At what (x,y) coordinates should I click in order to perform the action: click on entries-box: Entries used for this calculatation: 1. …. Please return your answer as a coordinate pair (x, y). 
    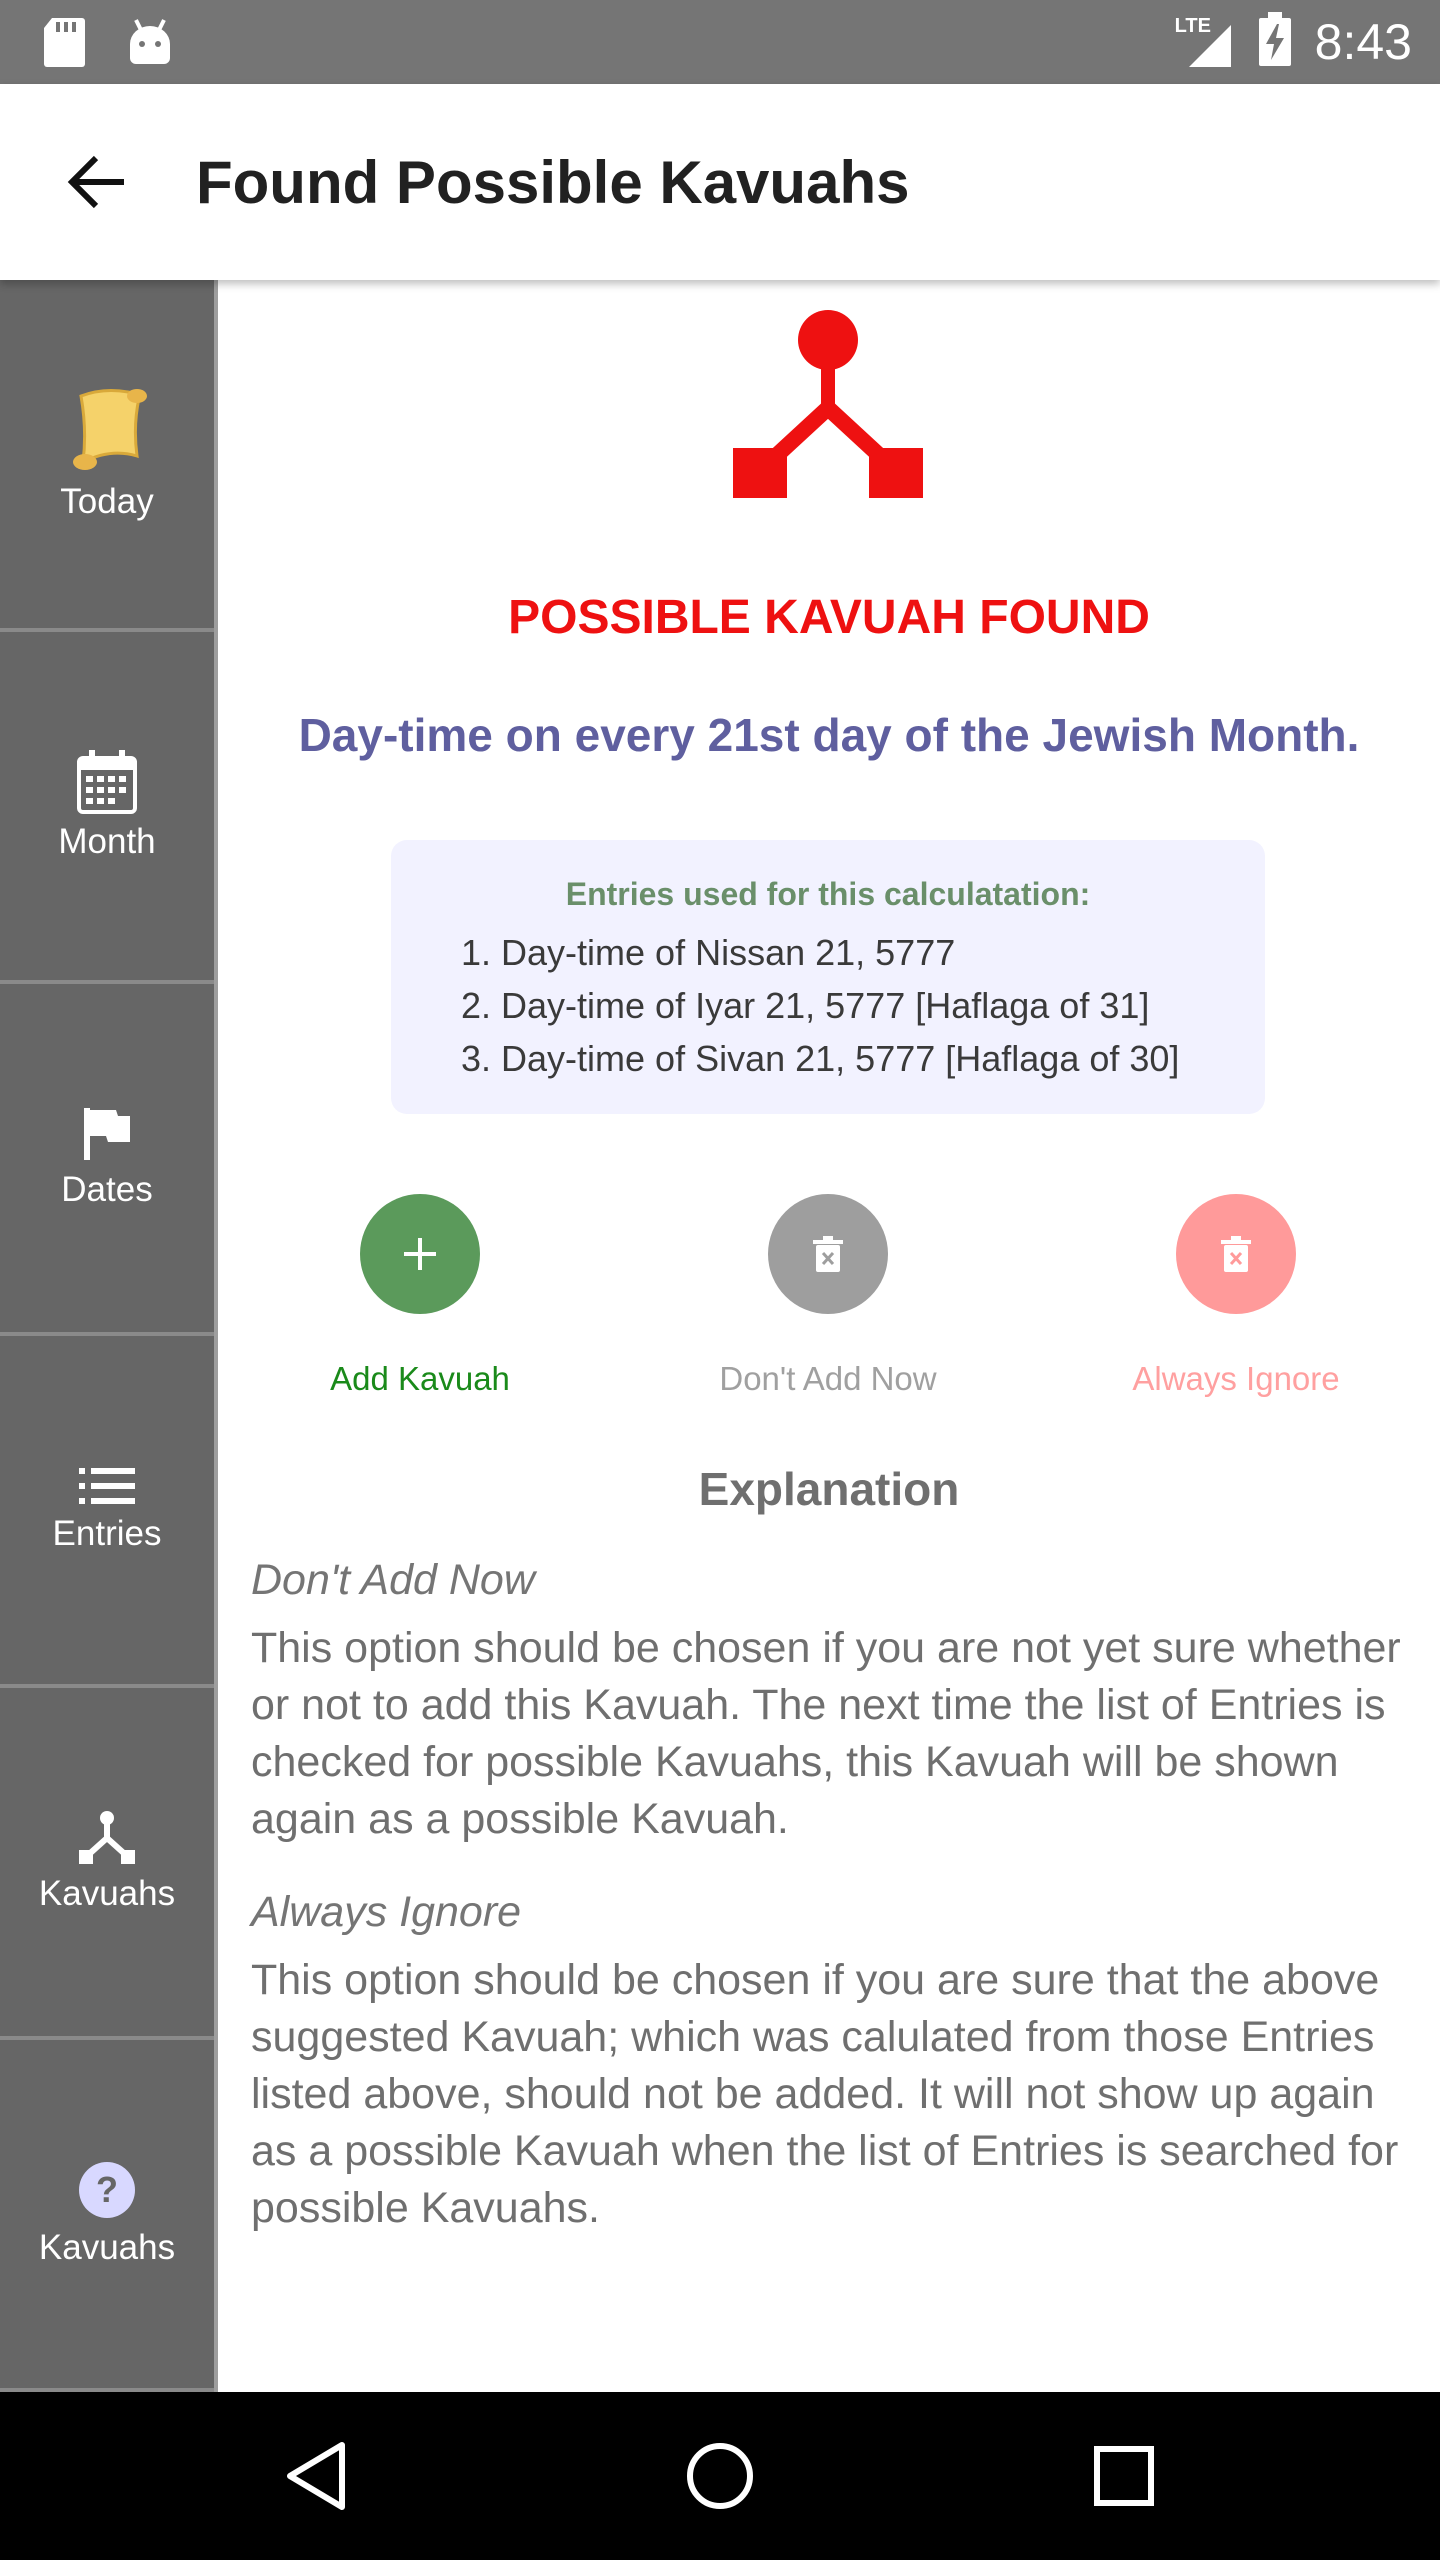
    Looking at the image, I should click on (828, 977).